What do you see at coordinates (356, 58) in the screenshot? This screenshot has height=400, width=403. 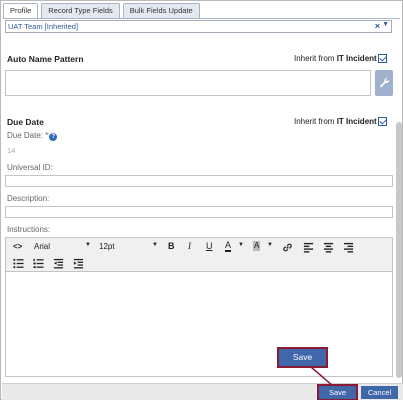 I see `auto-name-inherit-source: IT Incident` at bounding box center [356, 58].